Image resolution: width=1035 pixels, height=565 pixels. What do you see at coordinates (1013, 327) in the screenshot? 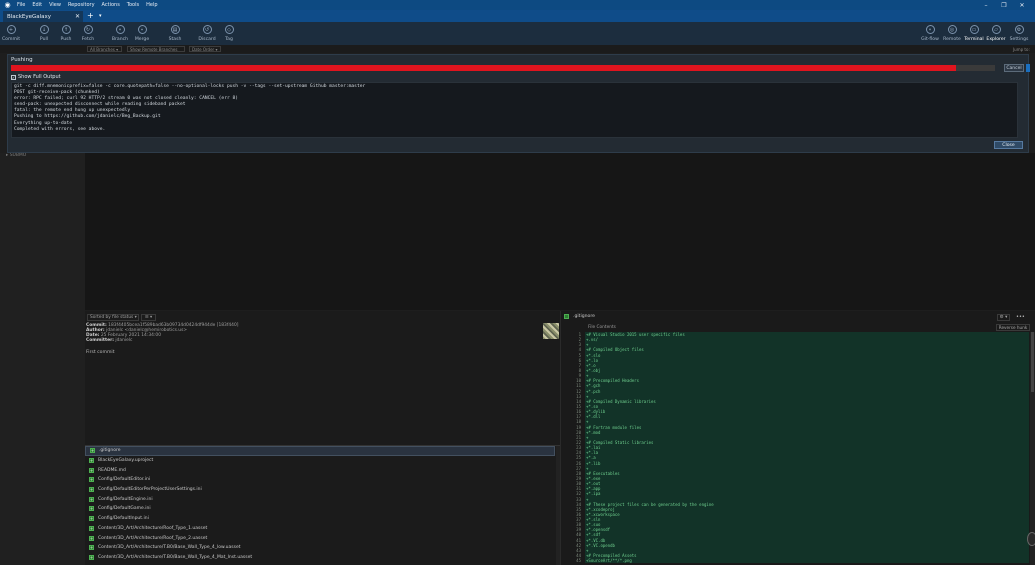
I see `reverse-hunk-button: Reverse hunk` at bounding box center [1013, 327].